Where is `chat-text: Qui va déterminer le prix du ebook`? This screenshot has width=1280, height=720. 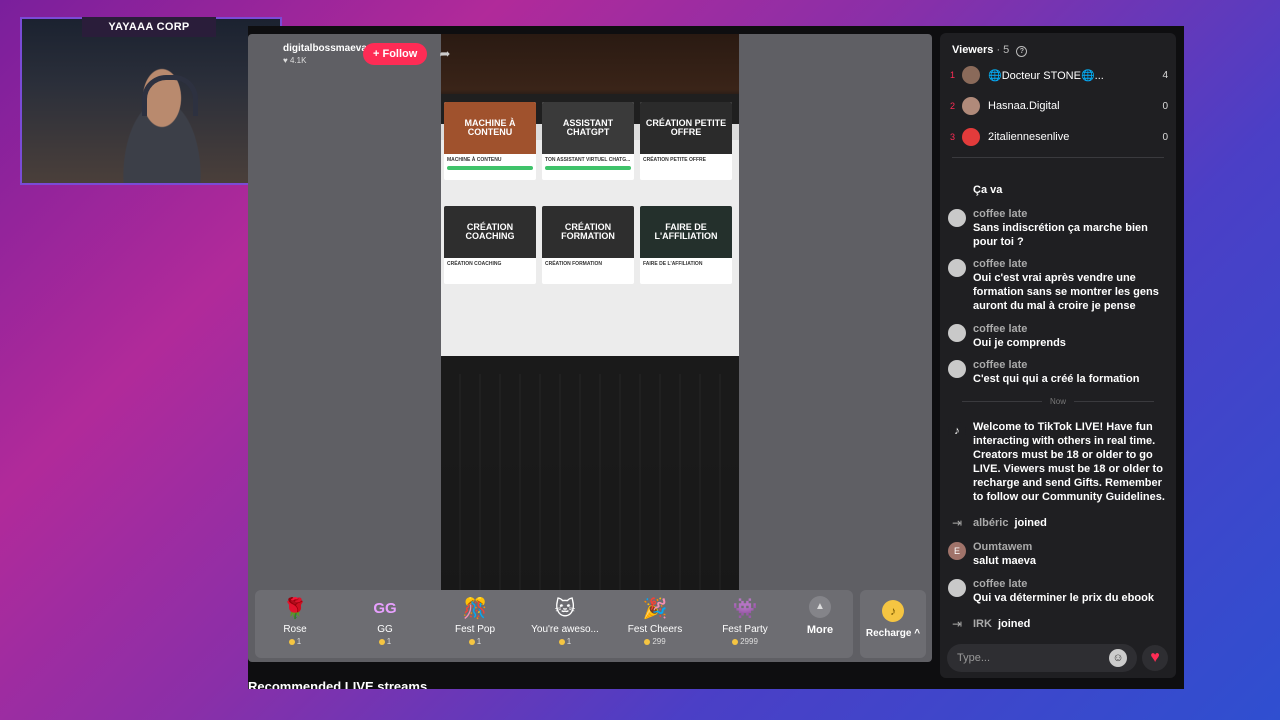 chat-text: Qui va déterminer le prix du ebook is located at coordinates (1063, 598).